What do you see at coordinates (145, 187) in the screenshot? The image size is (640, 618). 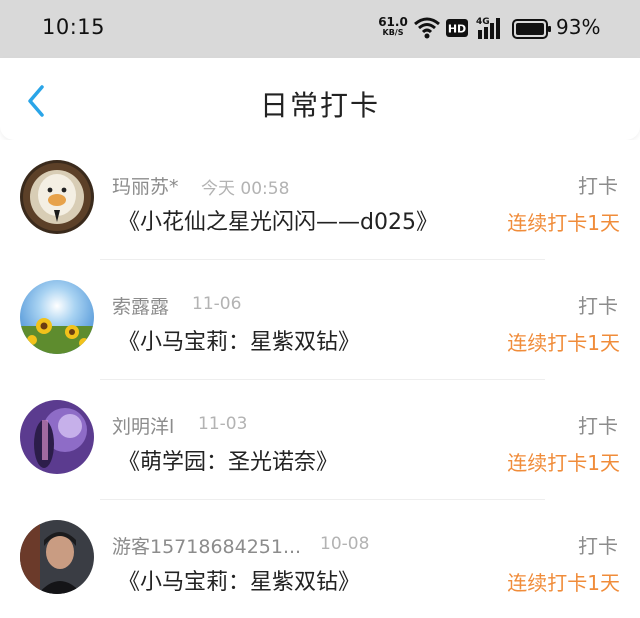 I see `user-name: 玛丽苏*` at bounding box center [145, 187].